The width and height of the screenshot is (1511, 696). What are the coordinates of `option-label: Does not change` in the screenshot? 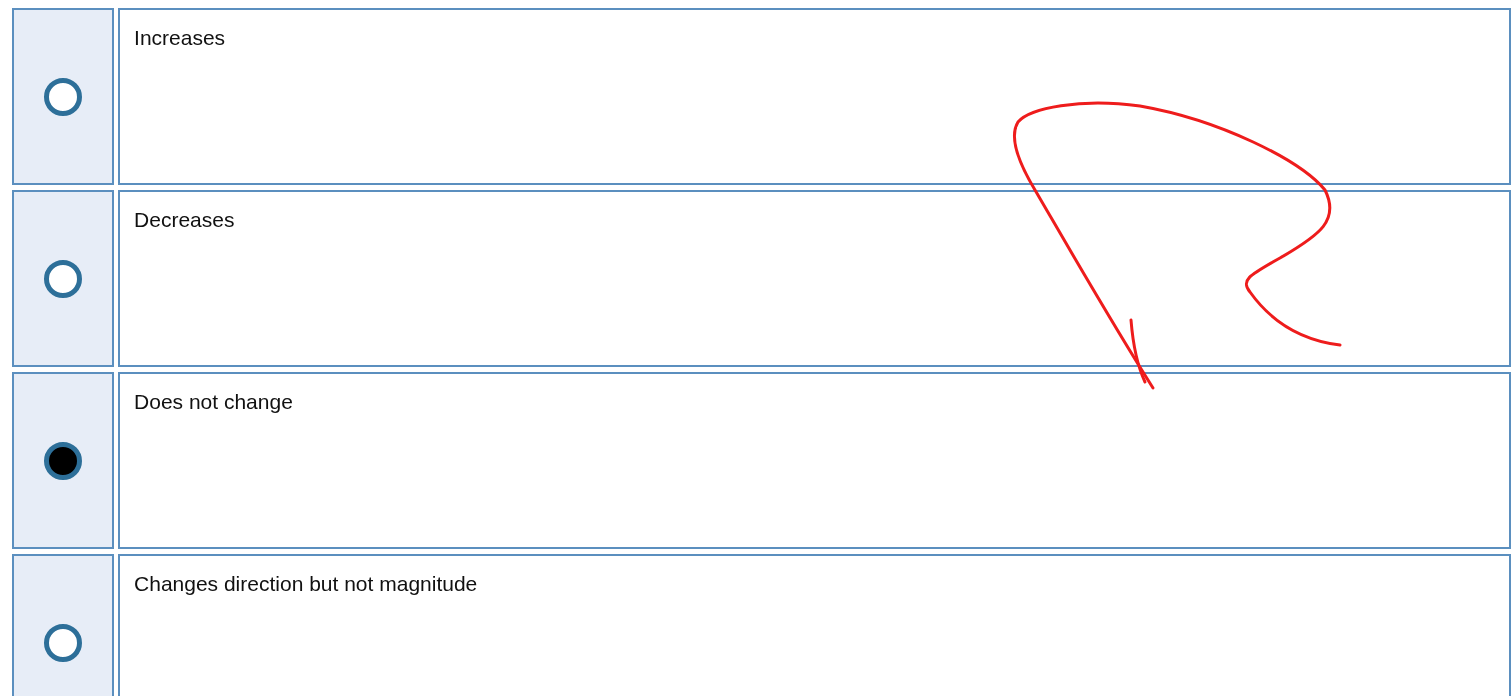 It's located at (213, 401).